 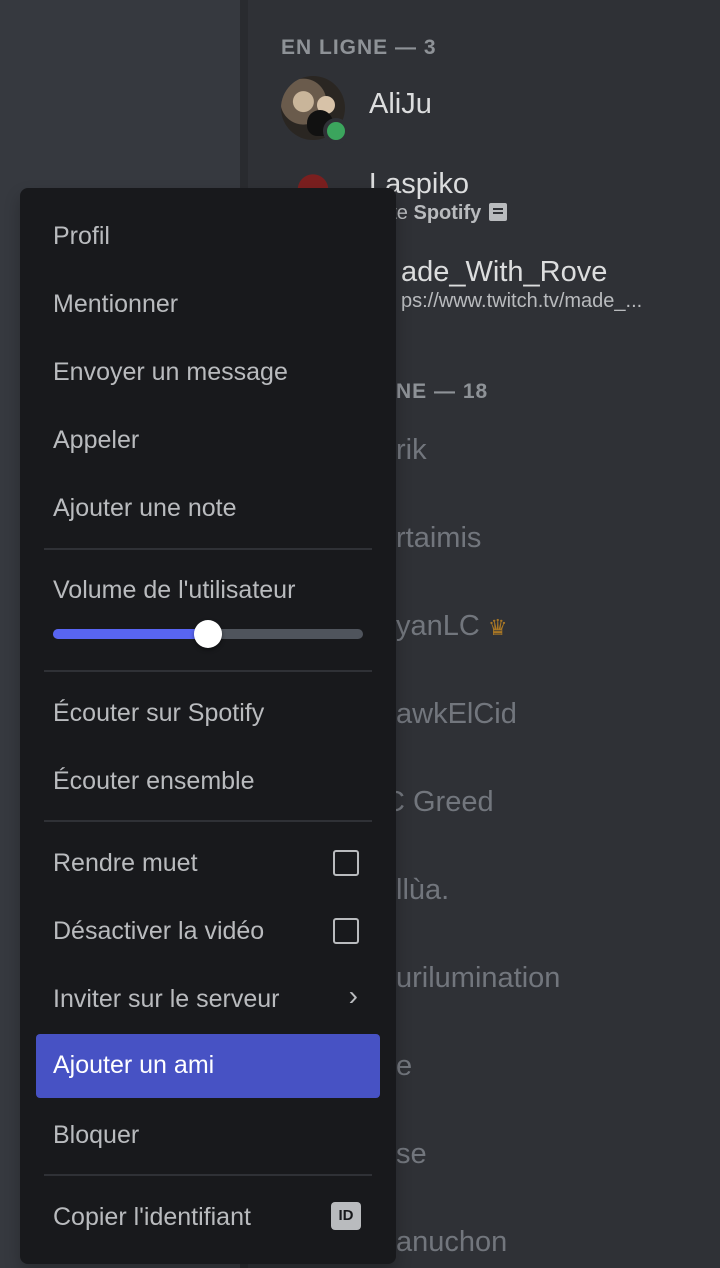 I want to click on member-item: urilumination, so click(x=478, y=978).